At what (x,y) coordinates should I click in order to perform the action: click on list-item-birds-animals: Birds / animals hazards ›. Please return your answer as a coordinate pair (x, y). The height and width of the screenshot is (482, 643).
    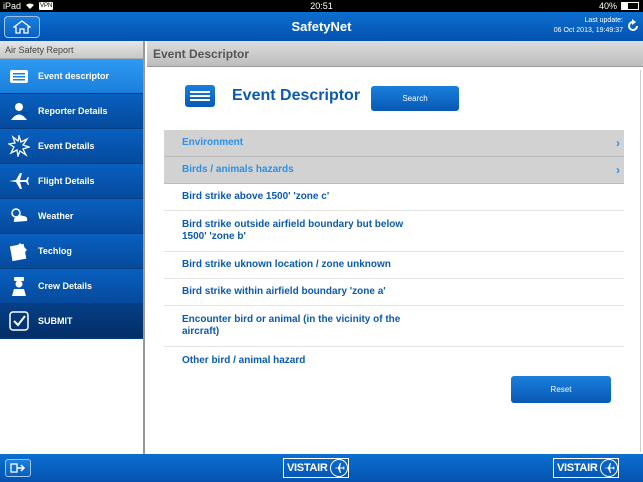
    Looking at the image, I should click on (394, 170).